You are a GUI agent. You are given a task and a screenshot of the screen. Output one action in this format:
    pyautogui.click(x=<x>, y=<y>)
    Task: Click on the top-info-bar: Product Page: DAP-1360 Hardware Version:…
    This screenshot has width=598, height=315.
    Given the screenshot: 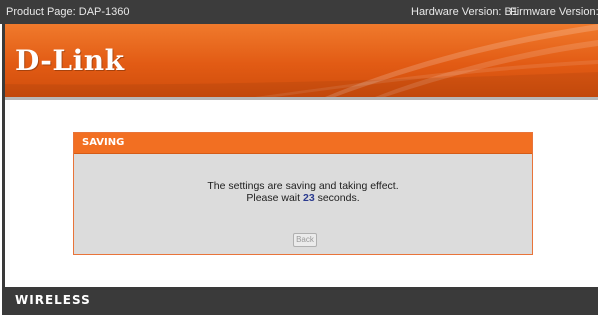 What is the action you would take?
    pyautogui.click(x=299, y=12)
    